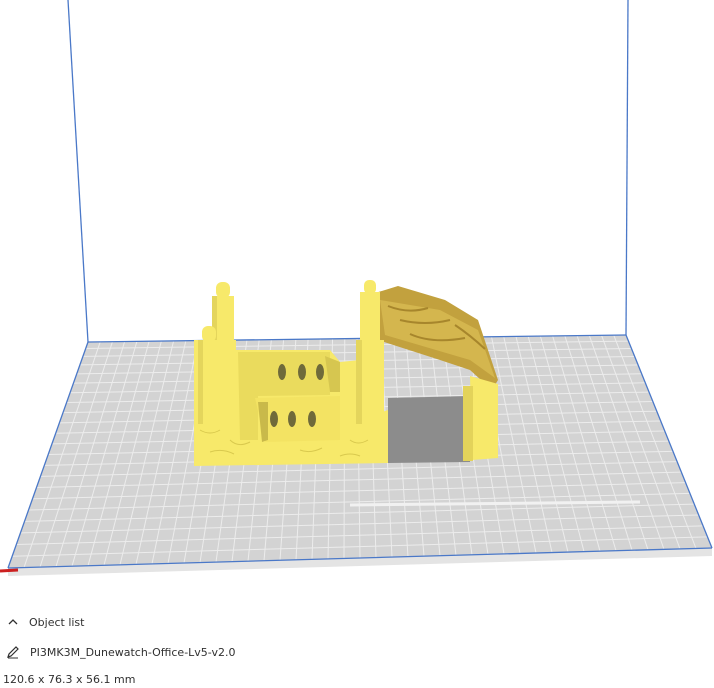 The width and height of the screenshot is (714, 688). What do you see at coordinates (133, 652) in the screenshot?
I see `object-name: PI3MK3M_Dunewatch-Office-Lv5-v2.0` at bounding box center [133, 652].